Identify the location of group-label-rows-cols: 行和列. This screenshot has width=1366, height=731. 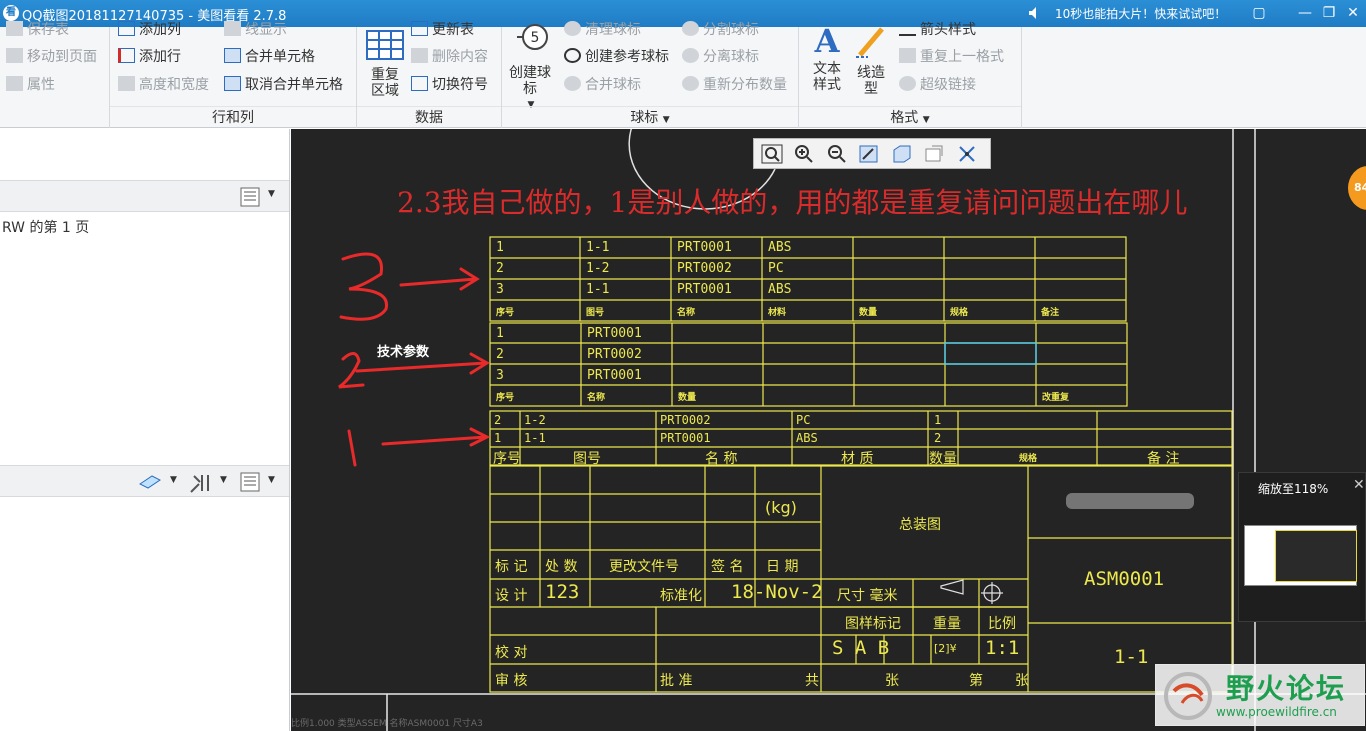
(233, 117).